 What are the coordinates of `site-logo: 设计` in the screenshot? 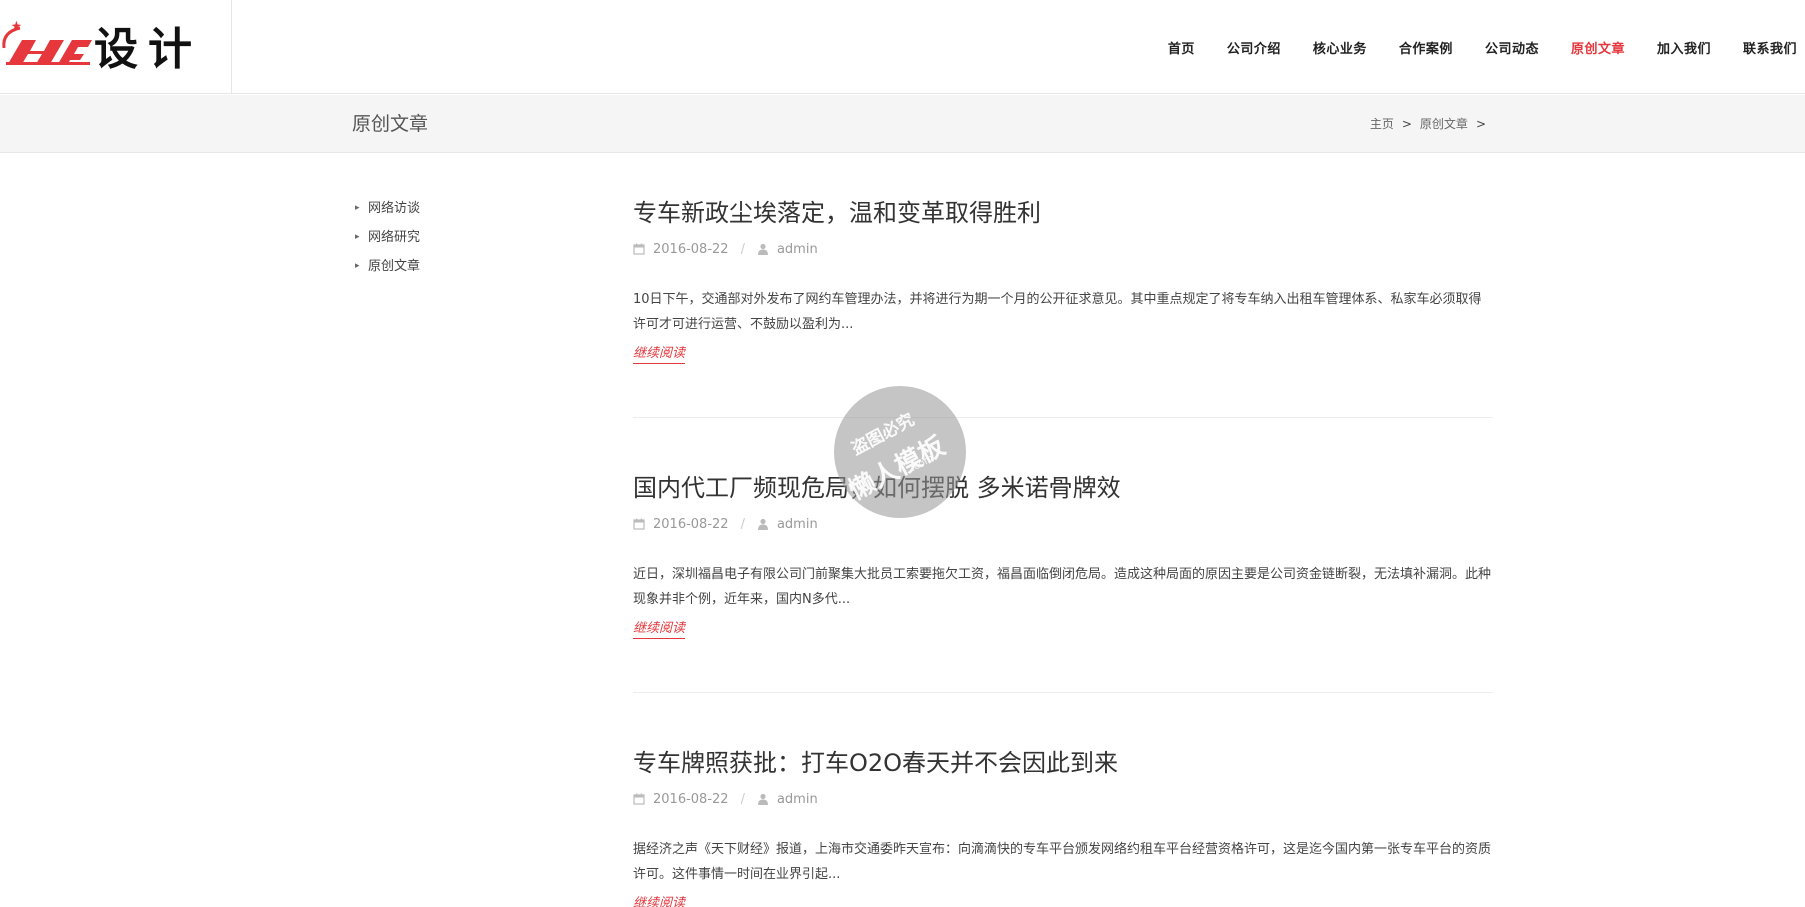 It's located at (102, 46).